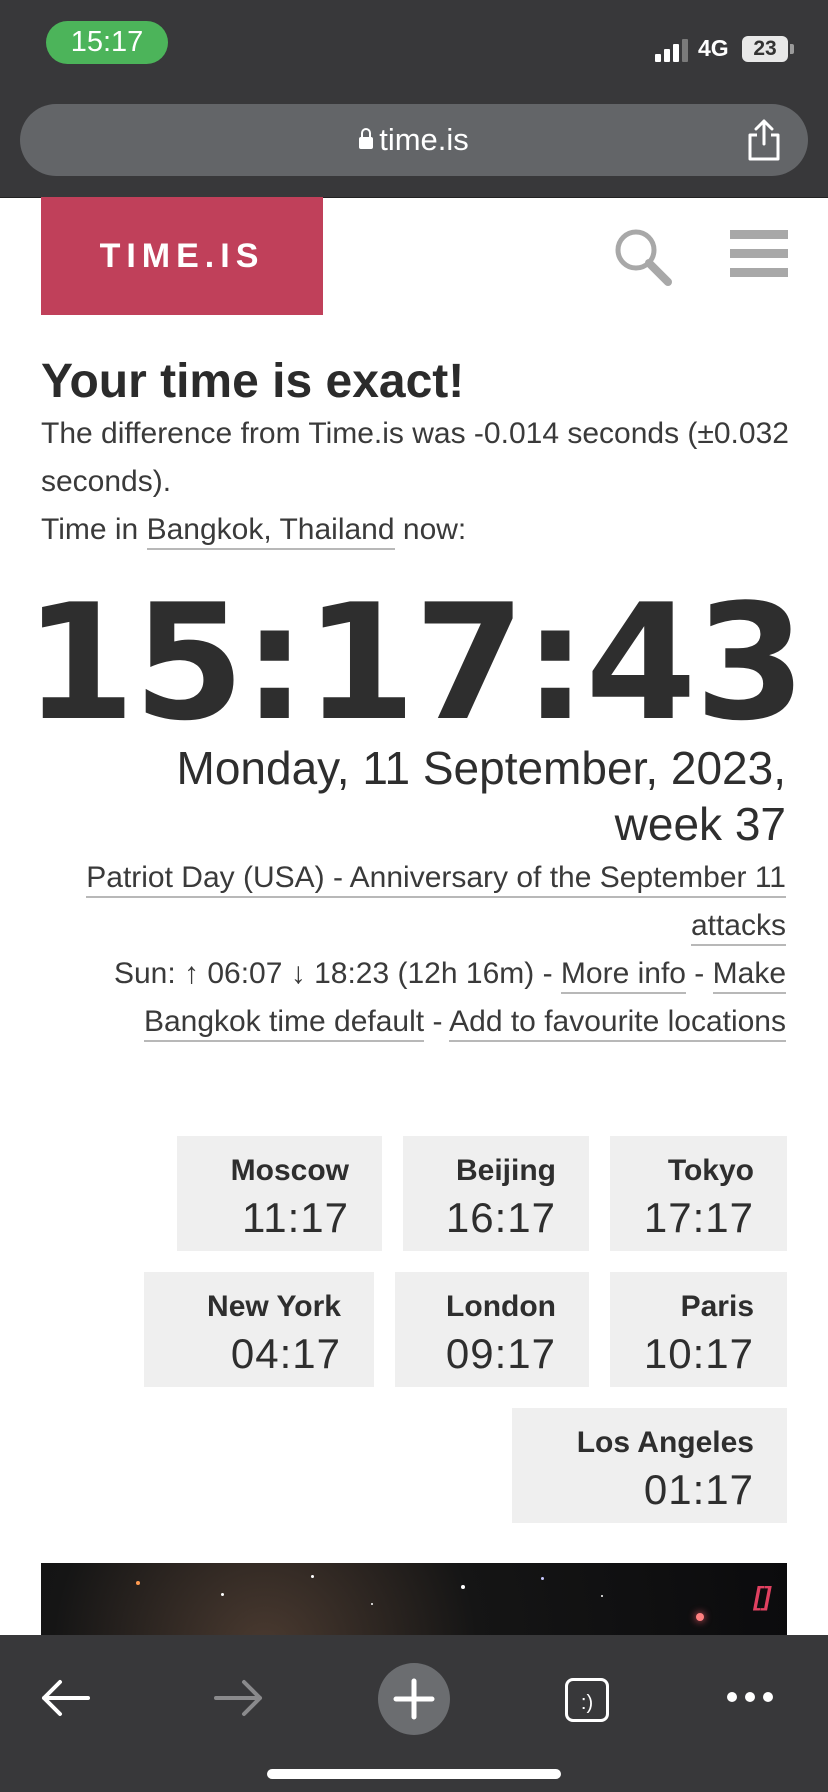 The height and width of the screenshot is (1792, 828). Describe the element at coordinates (717, 1306) in the screenshot. I see `city-name: Paris` at that location.